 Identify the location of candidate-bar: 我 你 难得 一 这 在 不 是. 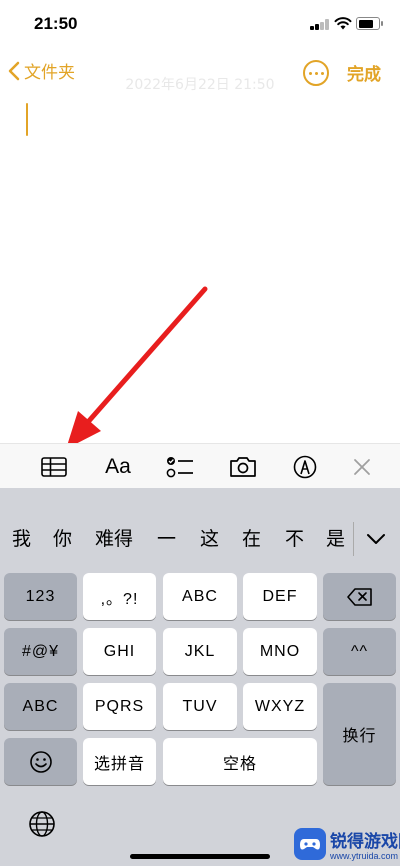
(200, 539).